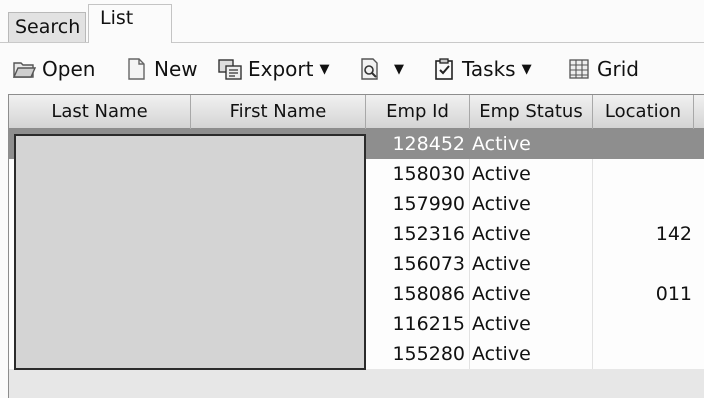  I want to click on location-cell: 142, so click(673, 234).